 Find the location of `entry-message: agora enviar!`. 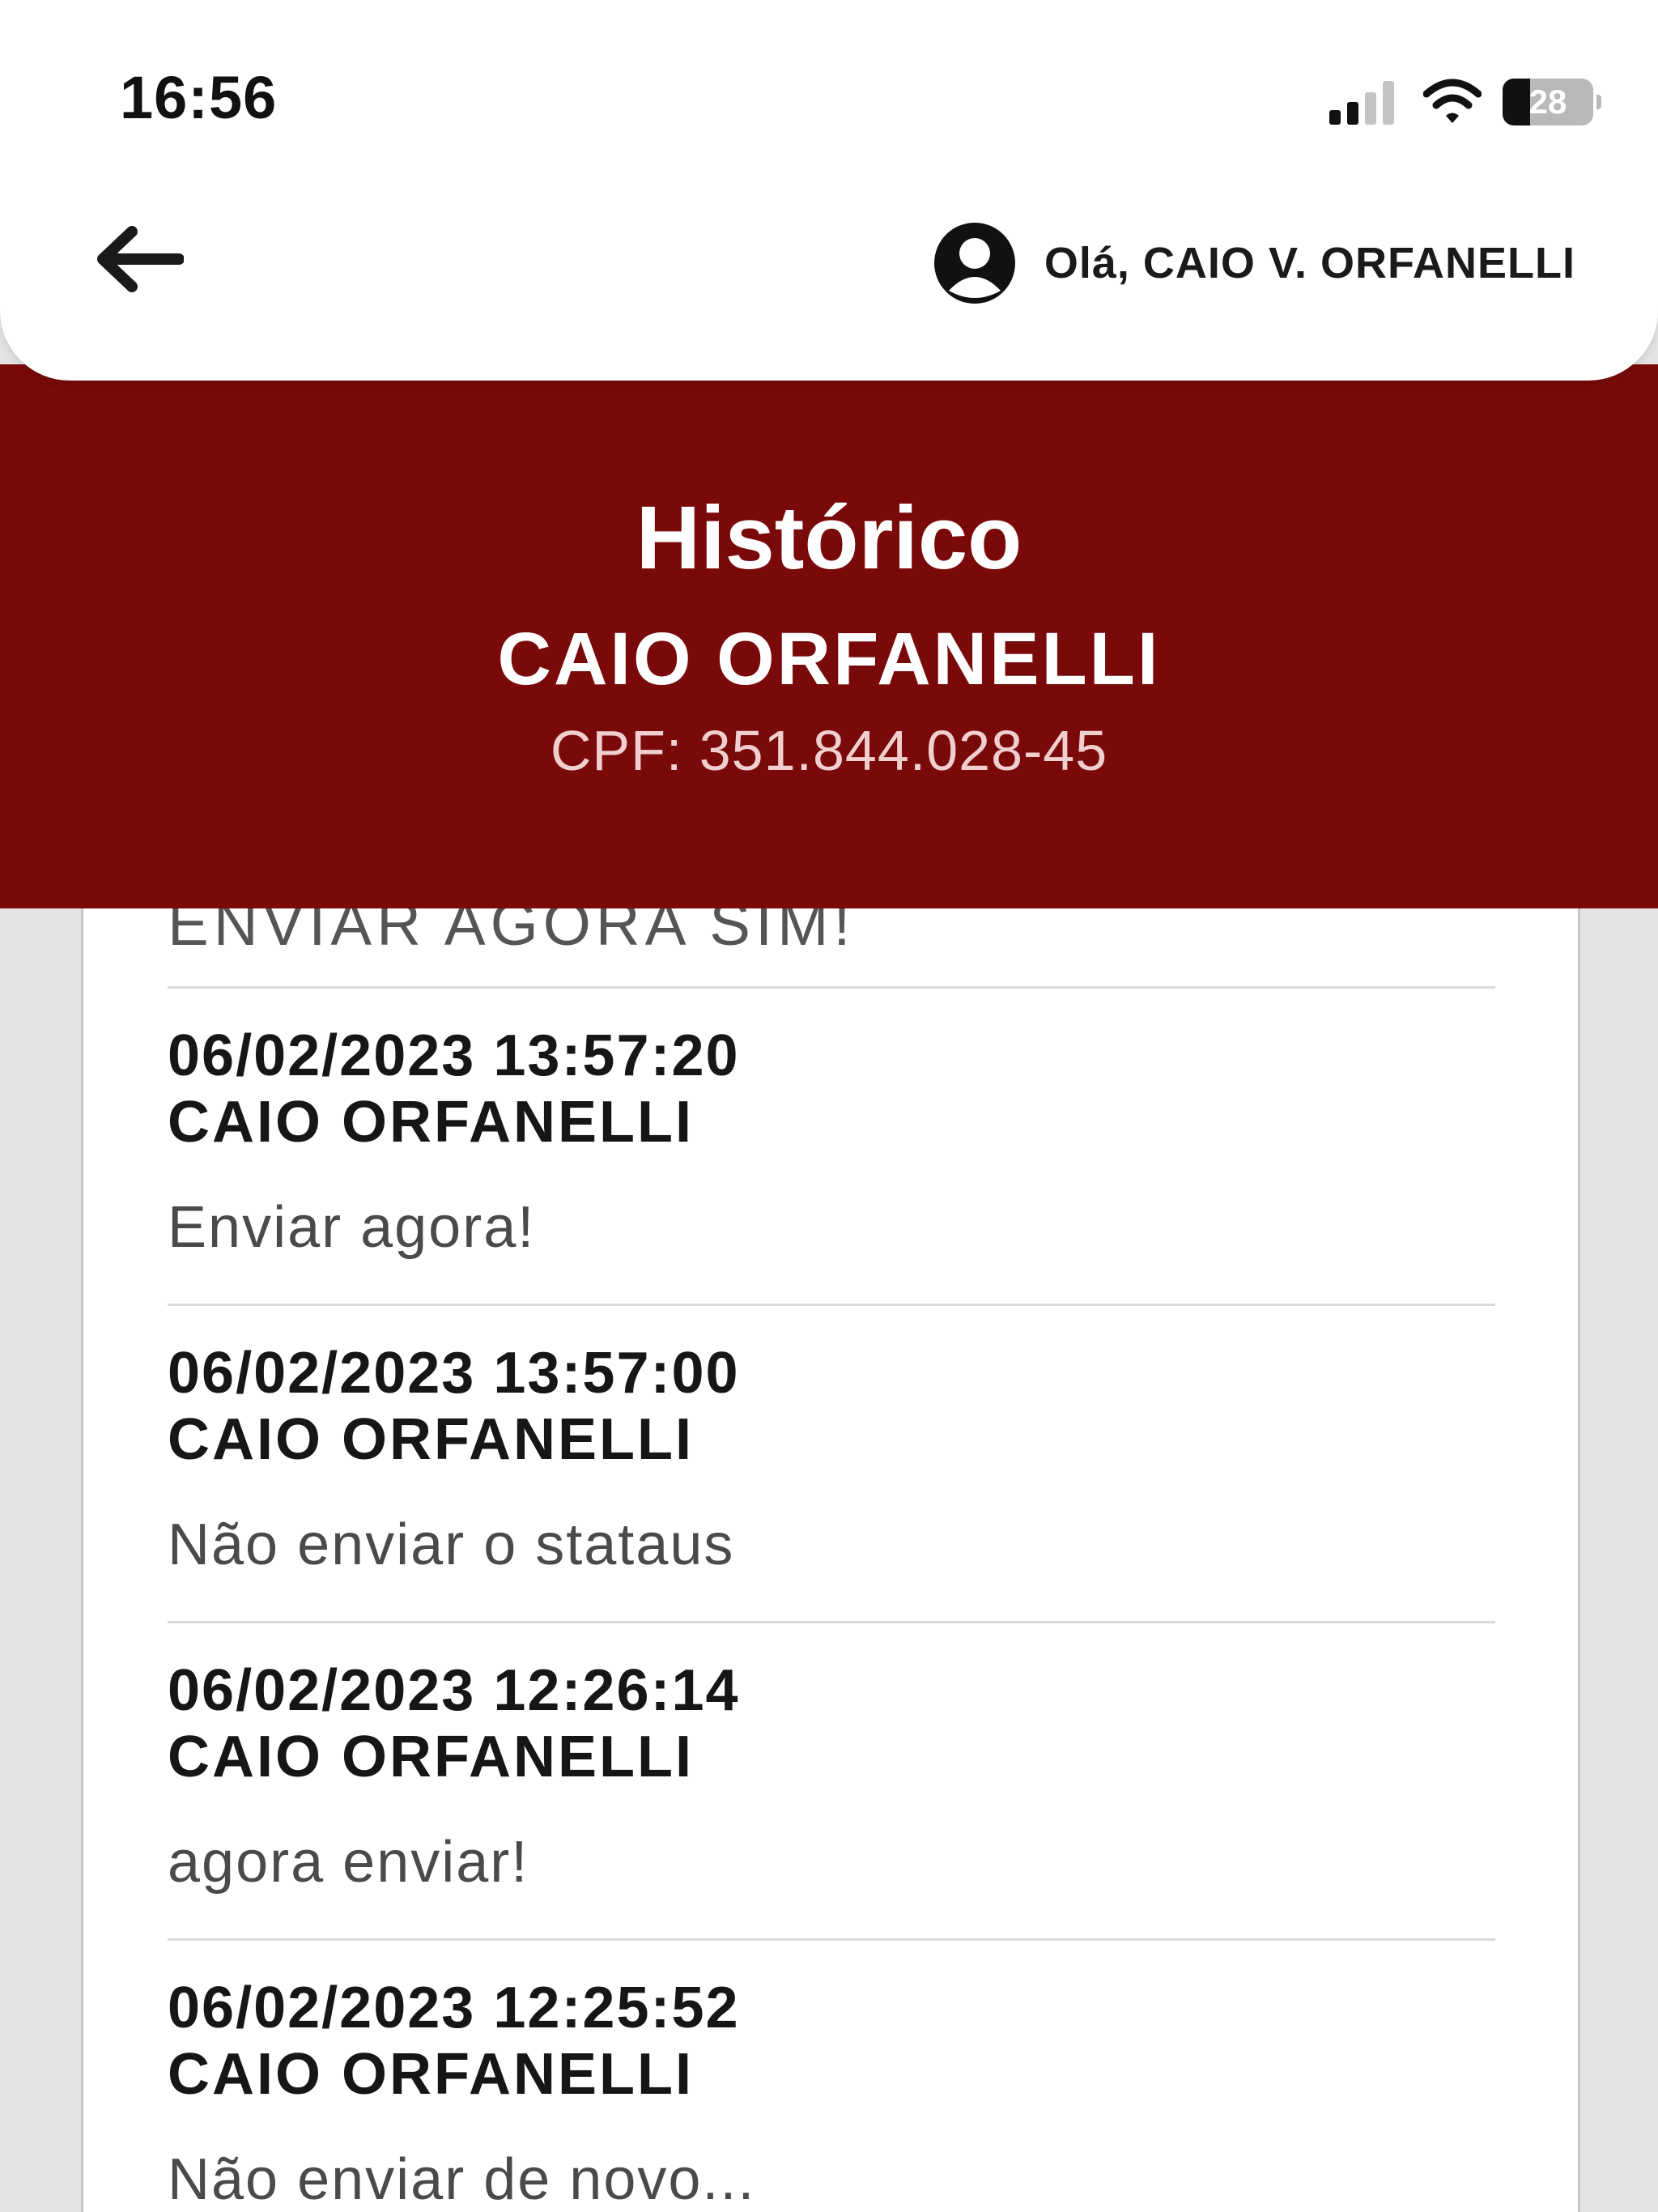

entry-message: agora enviar! is located at coordinates (348, 1863).